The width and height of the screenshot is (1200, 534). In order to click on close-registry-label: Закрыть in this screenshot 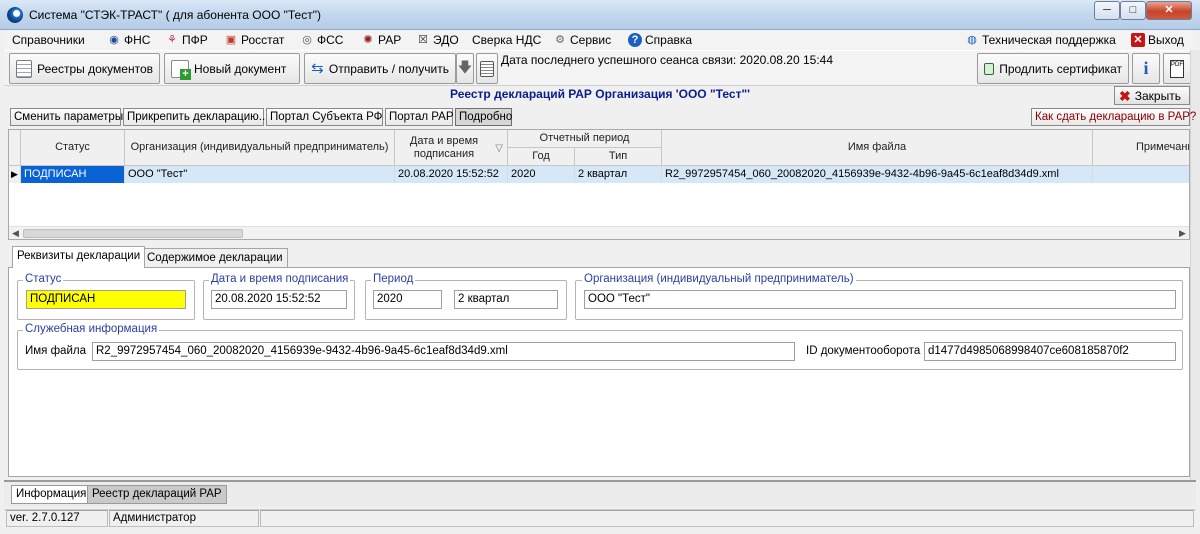, I will do `click(1157, 95)`.